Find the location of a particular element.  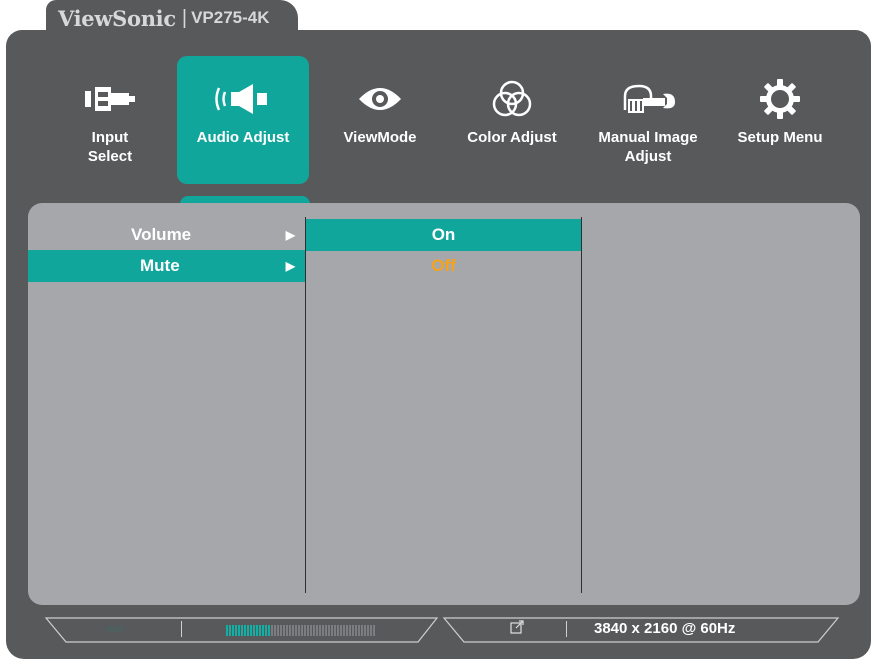

submenu-label: Volume is located at coordinates (161, 234).